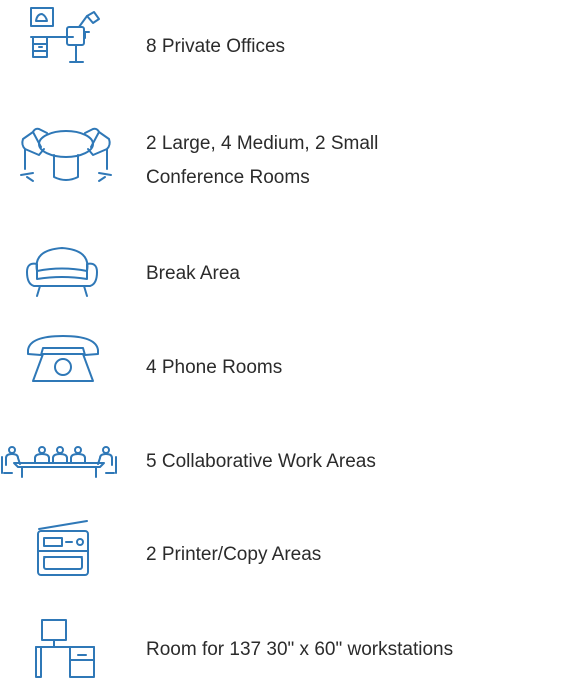 This screenshot has height=680, width=569. I want to click on sofa-icon, so click(62, 274).